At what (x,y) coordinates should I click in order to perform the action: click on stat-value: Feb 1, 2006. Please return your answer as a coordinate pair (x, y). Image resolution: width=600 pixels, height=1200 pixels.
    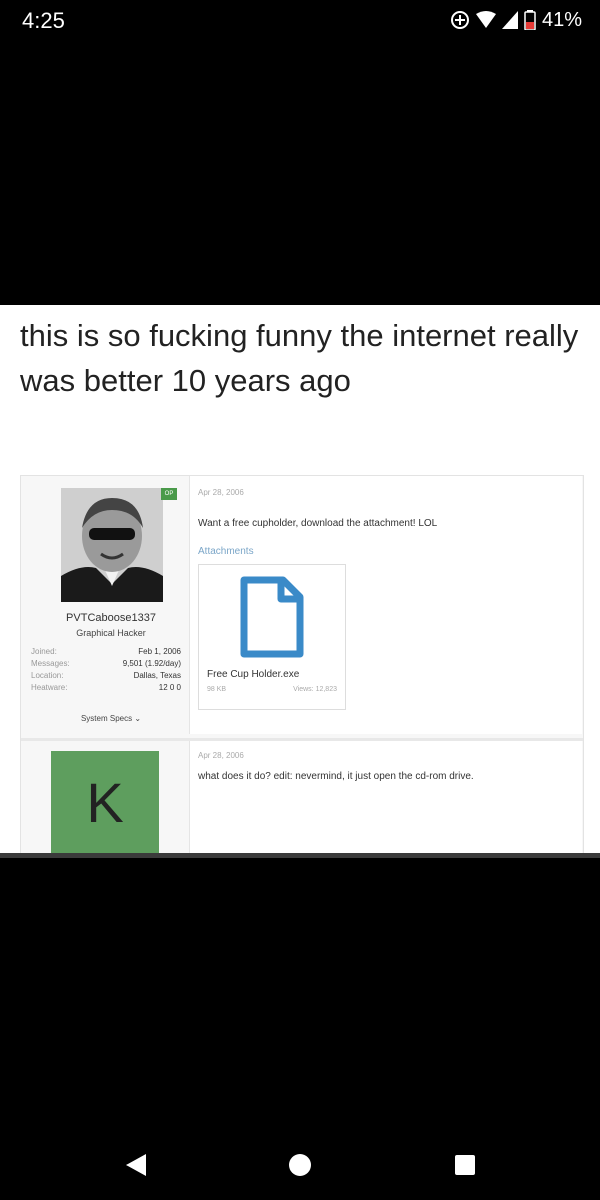
    Looking at the image, I should click on (159, 651).